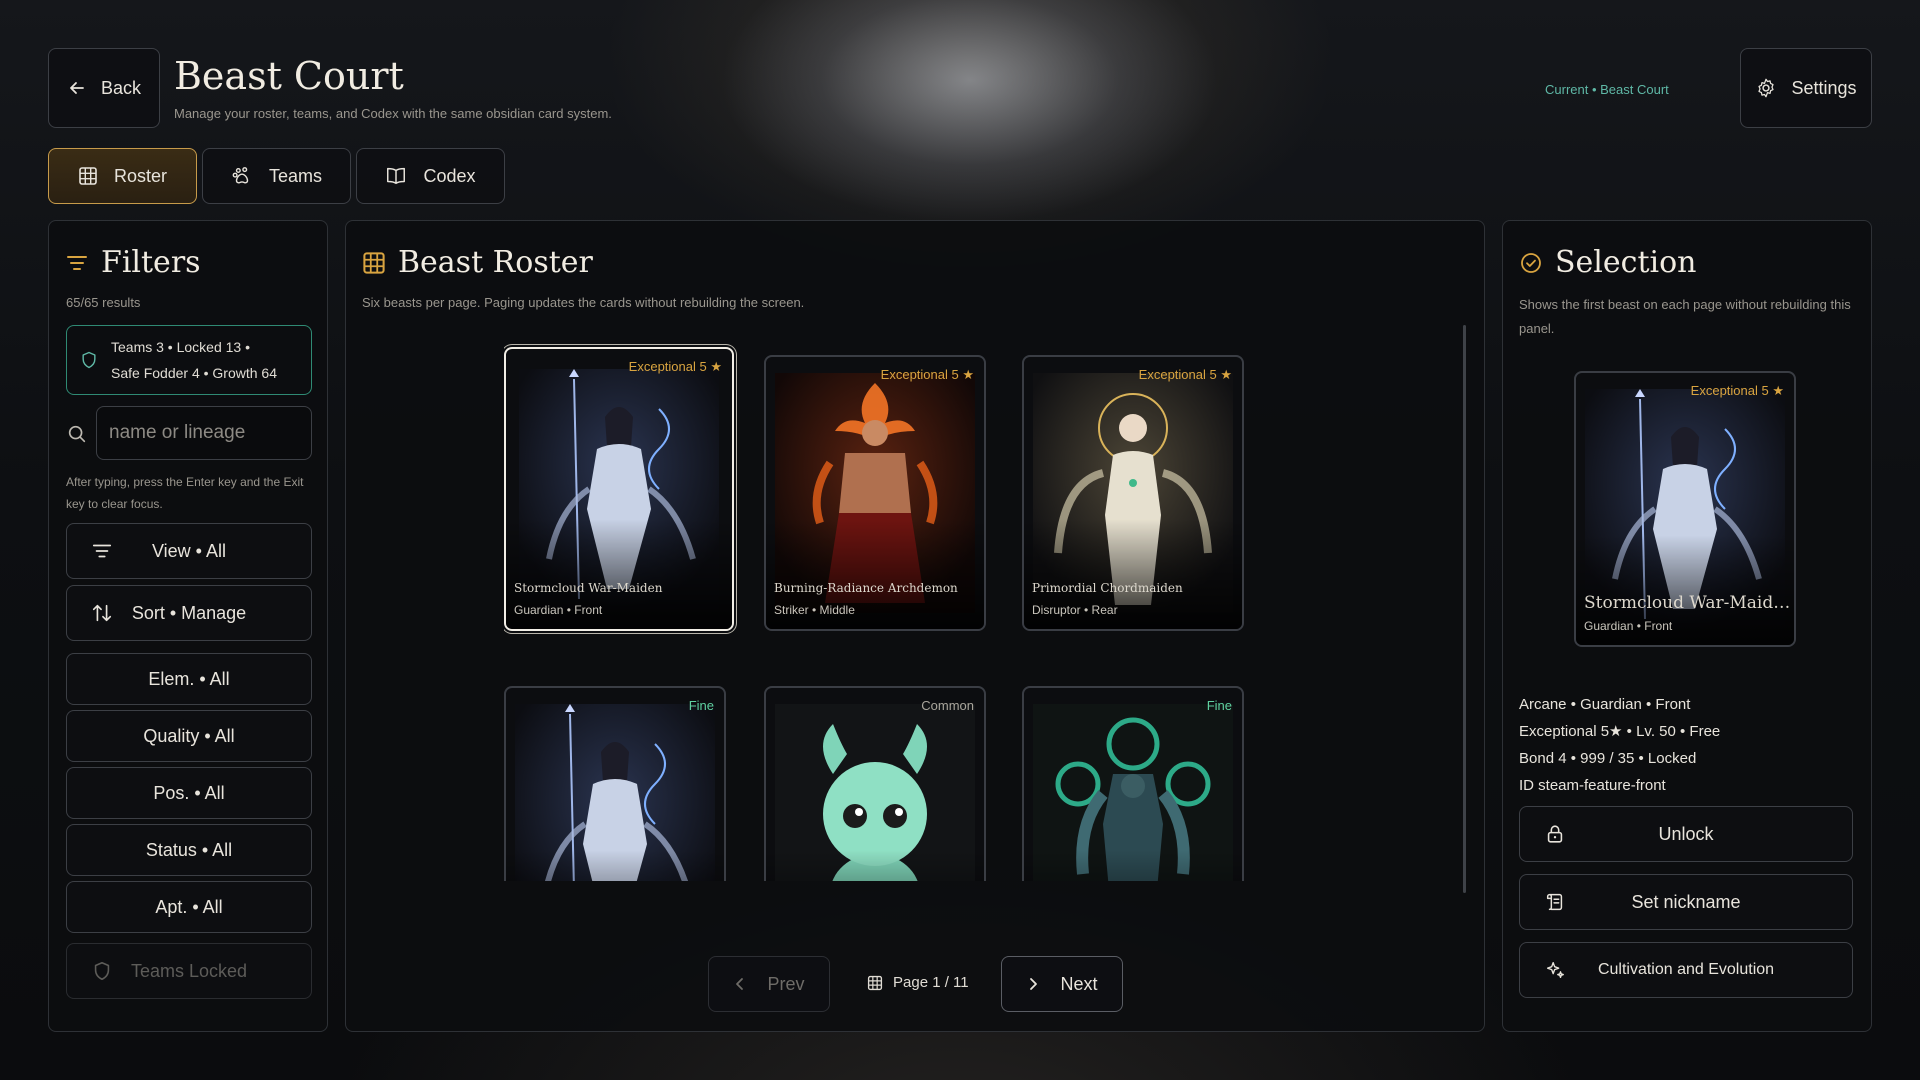 The width and height of the screenshot is (1920, 1080). Describe the element at coordinates (1555, 902) in the screenshot. I see `scroll-icon` at that location.